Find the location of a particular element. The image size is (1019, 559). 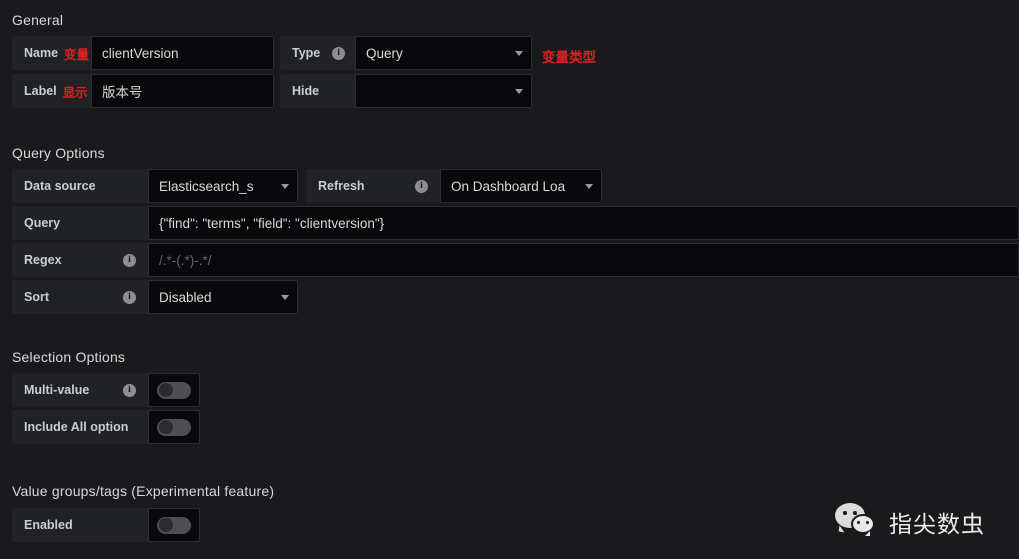

variable-type-select: Query is located at coordinates (443, 53).